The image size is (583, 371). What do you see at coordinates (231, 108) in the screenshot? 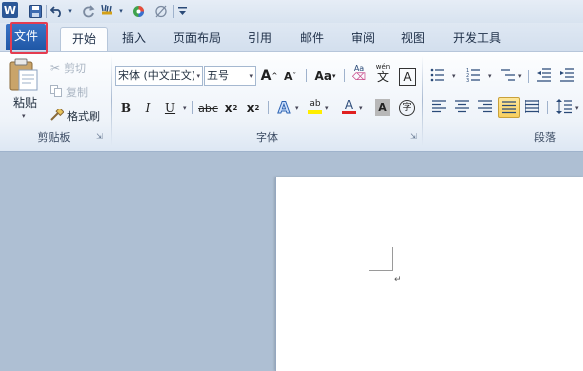
I see `subscript-button: x2` at bounding box center [231, 108].